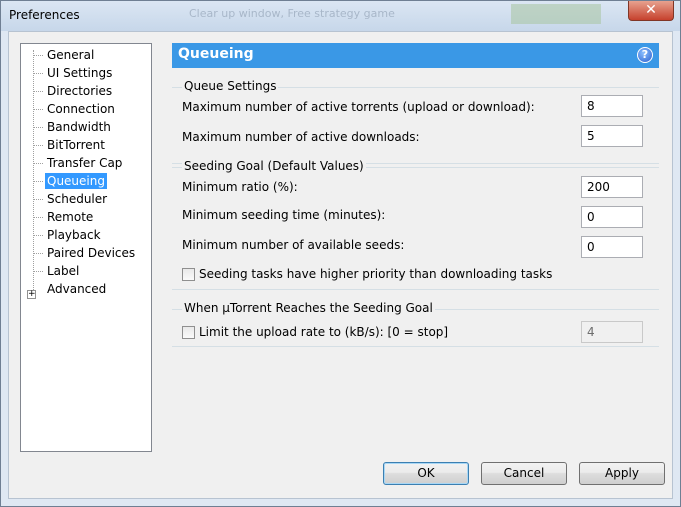 This screenshot has height=507, width=681. I want to click on tree-connector-line, so click(34, 172).